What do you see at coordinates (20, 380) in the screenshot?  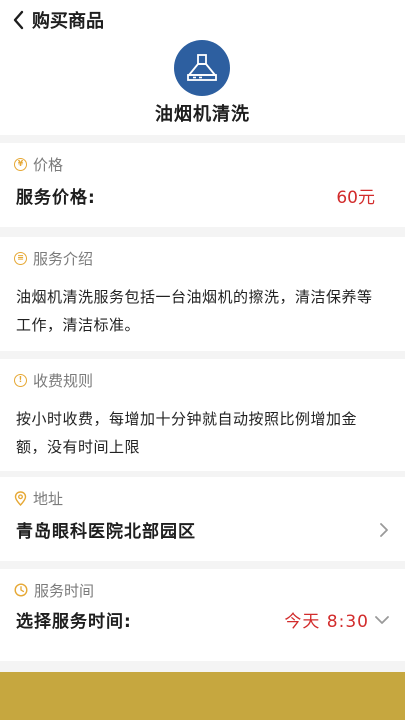 I see `info-icon: !` at bounding box center [20, 380].